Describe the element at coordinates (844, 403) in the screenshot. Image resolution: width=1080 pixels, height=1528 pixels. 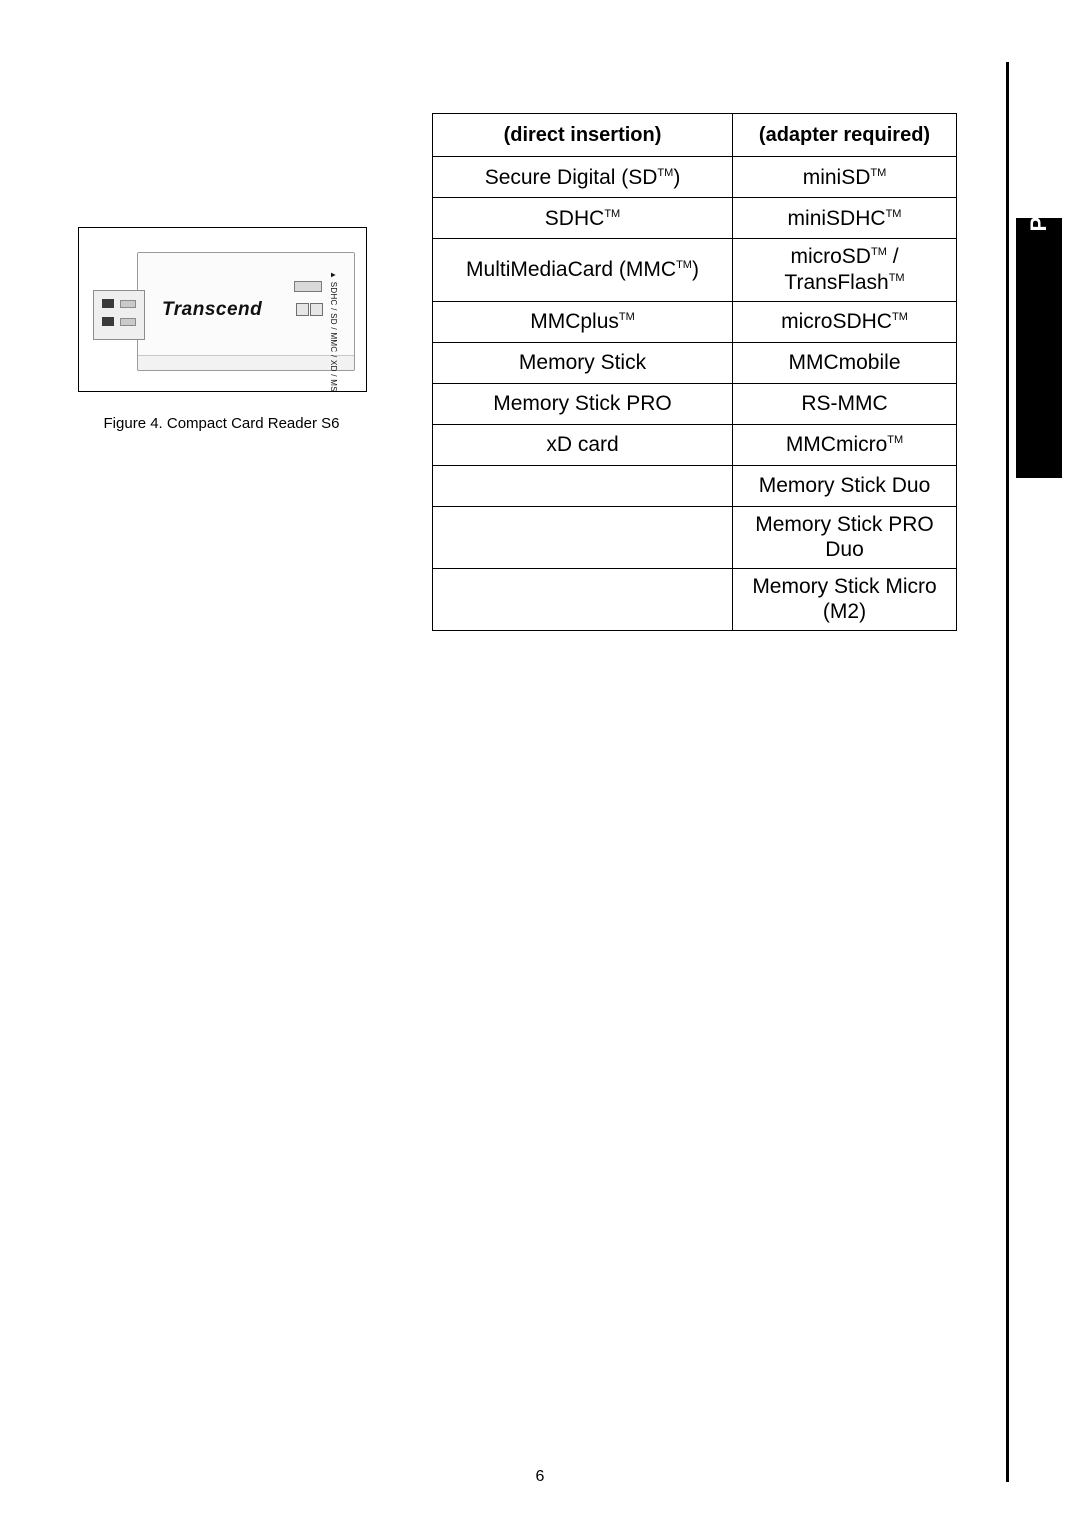
I see `cell-adapter-required: RS-MMC` at that location.